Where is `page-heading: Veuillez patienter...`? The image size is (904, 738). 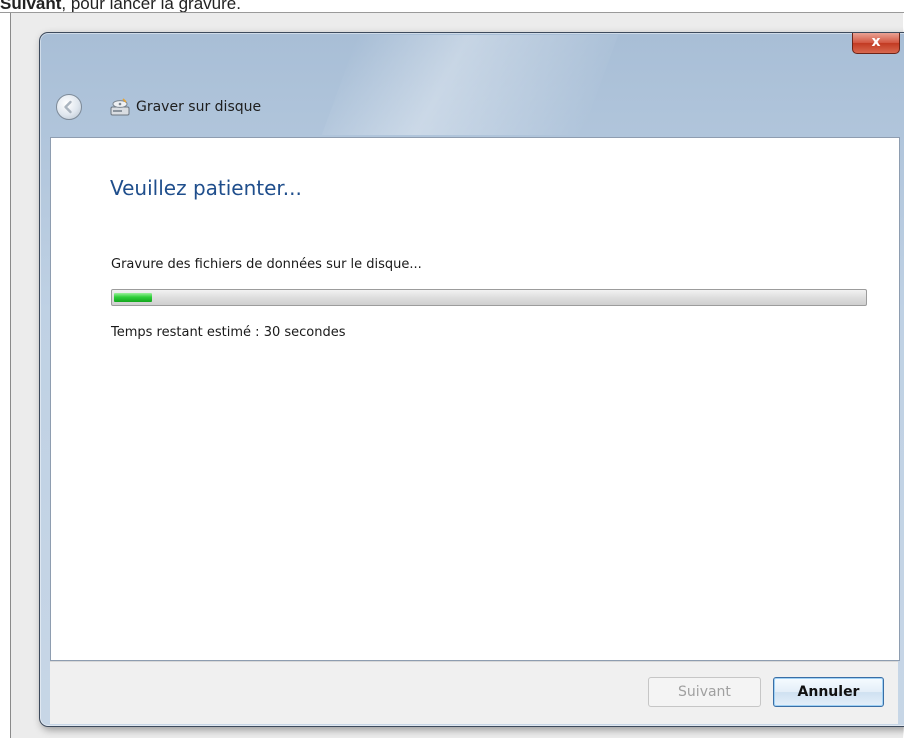 page-heading: Veuillez patienter... is located at coordinates (206, 188).